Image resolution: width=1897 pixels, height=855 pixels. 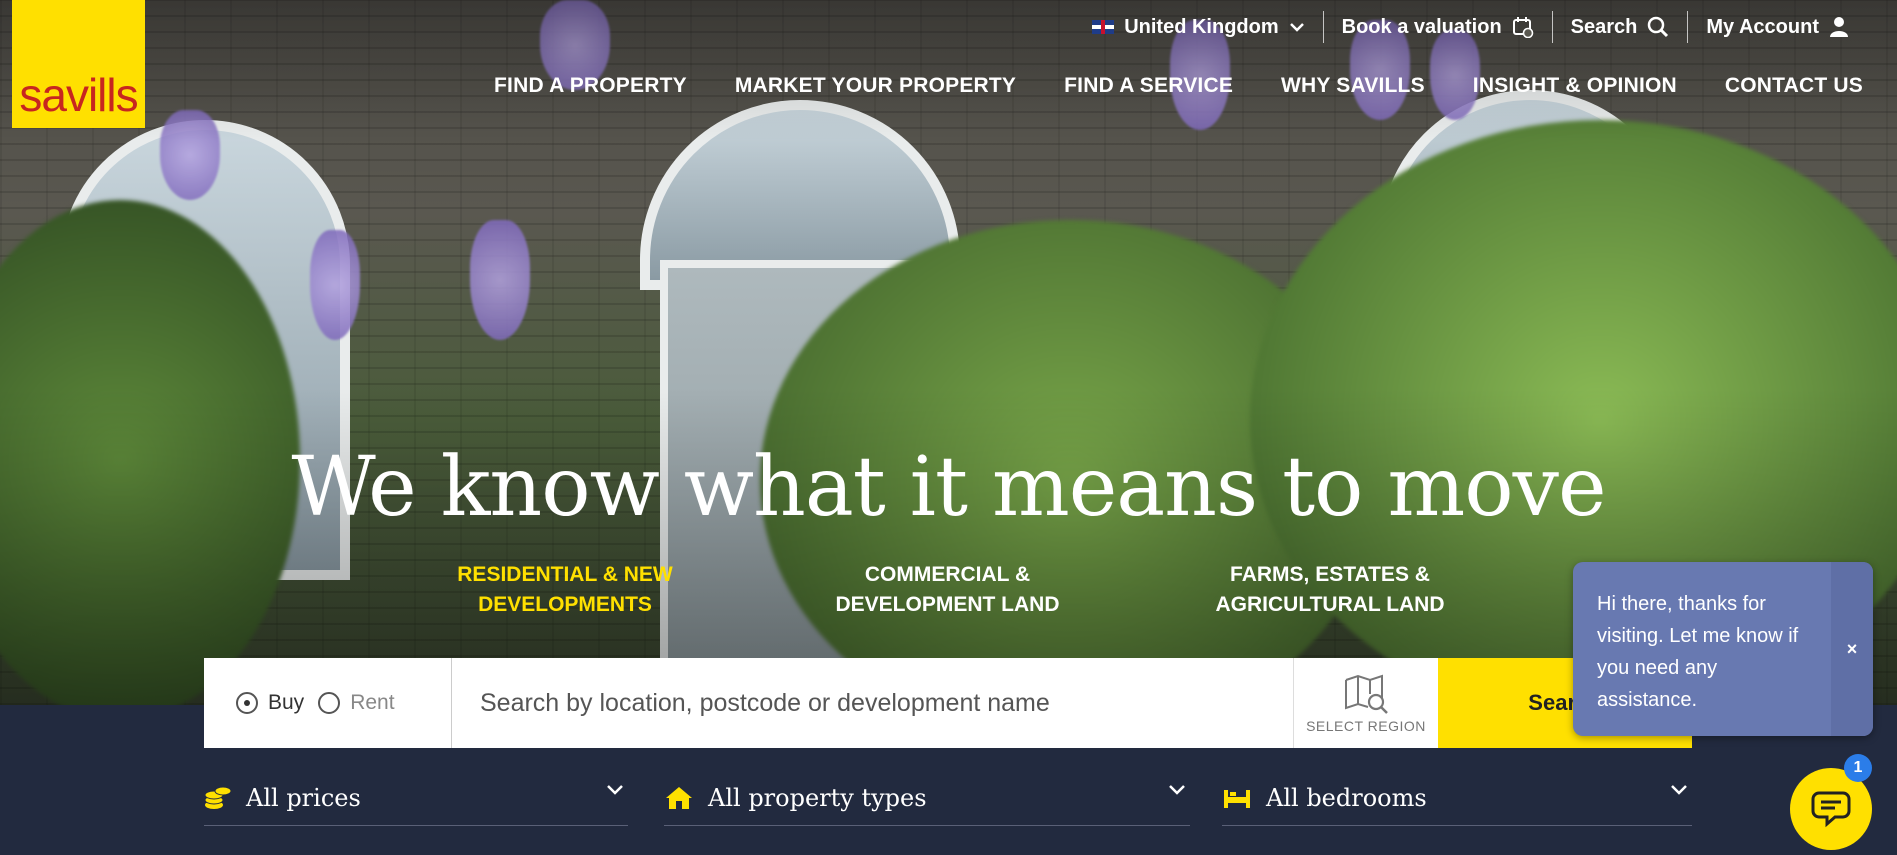 What do you see at coordinates (1575, 86) in the screenshot?
I see `nav-insight-opinion: INSIGHT & OPINION` at bounding box center [1575, 86].